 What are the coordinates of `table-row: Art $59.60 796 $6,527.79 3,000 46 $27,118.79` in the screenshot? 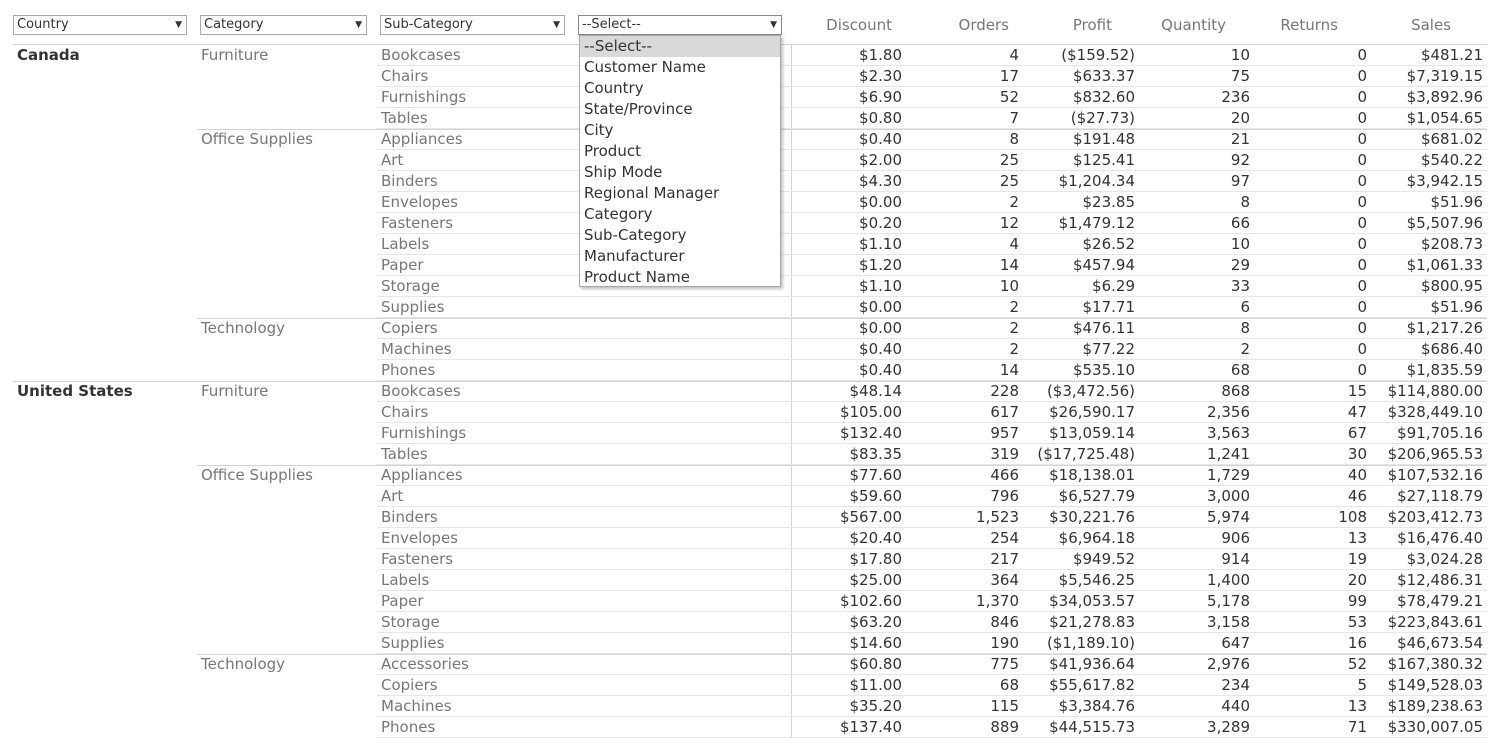 It's located at (932, 496).